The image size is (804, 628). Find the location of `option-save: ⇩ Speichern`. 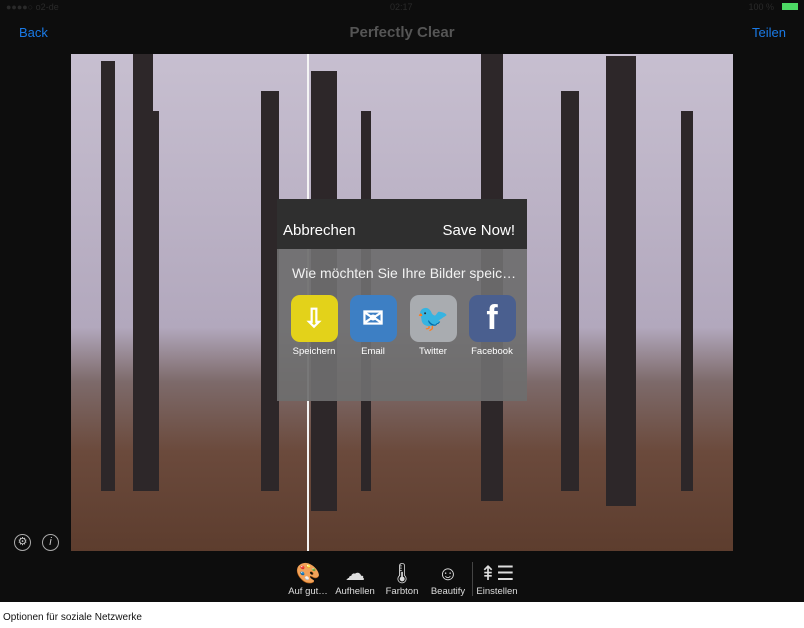

option-save: ⇩ Speichern is located at coordinates (314, 326).